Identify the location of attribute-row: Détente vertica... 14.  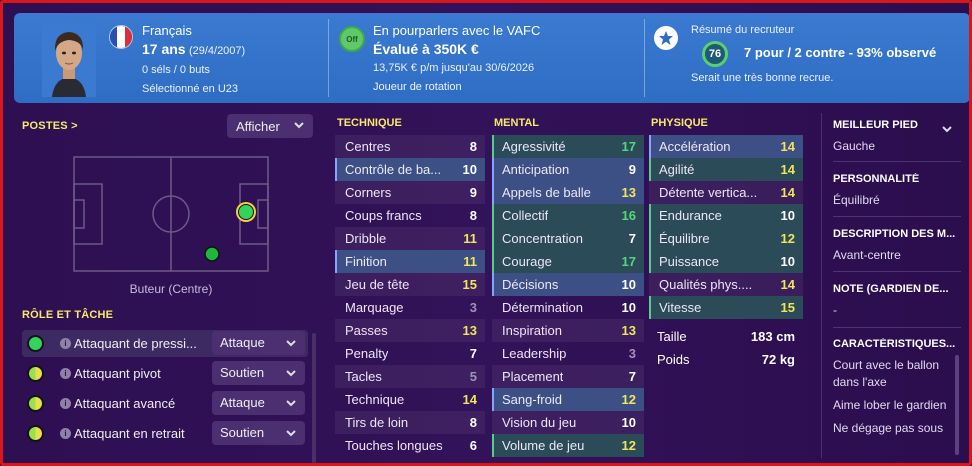
(726, 192).